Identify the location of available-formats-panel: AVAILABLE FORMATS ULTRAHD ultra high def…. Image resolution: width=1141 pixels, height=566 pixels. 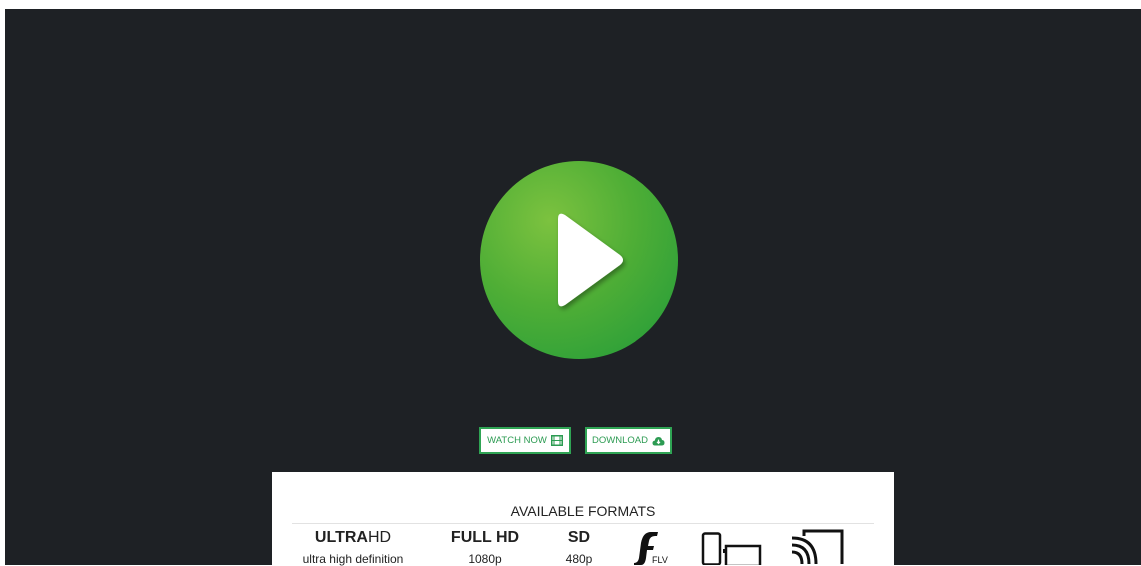
(583, 519).